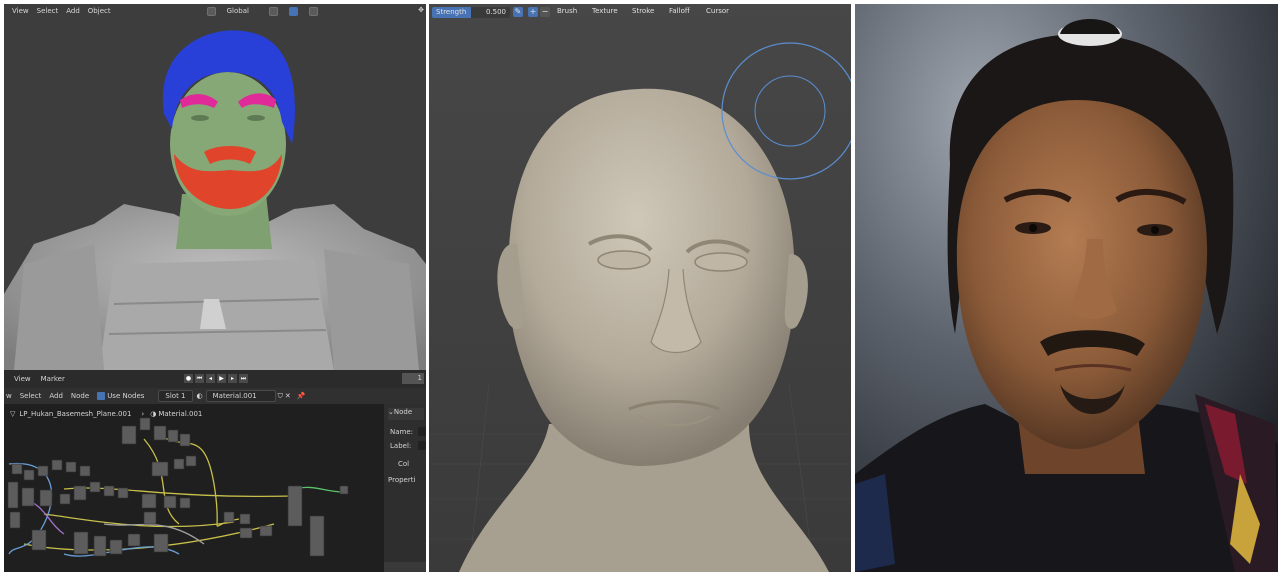  What do you see at coordinates (31, 396) in the screenshot?
I see `node-menu-select: Select` at bounding box center [31, 396].